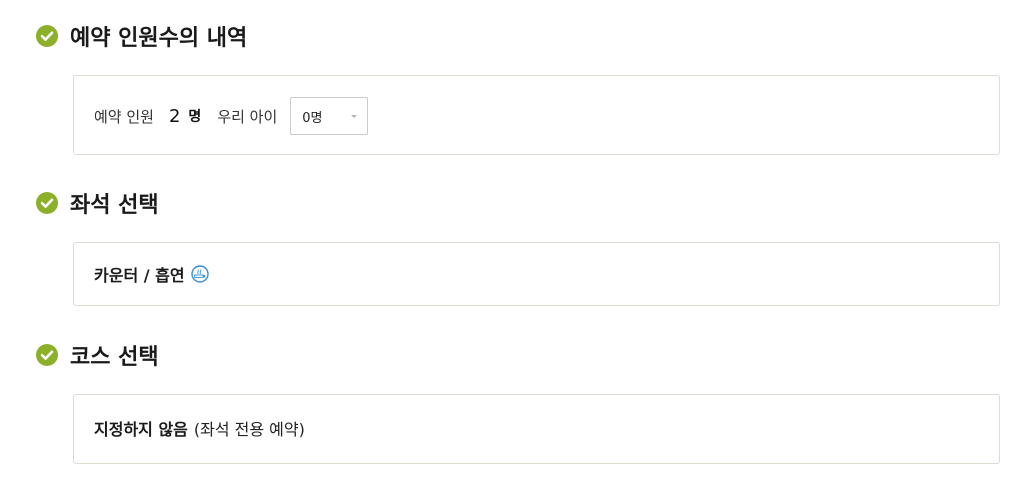 This screenshot has height=491, width=1026. I want to click on section-header-party: 예약 인원수의 내역, so click(142, 37).